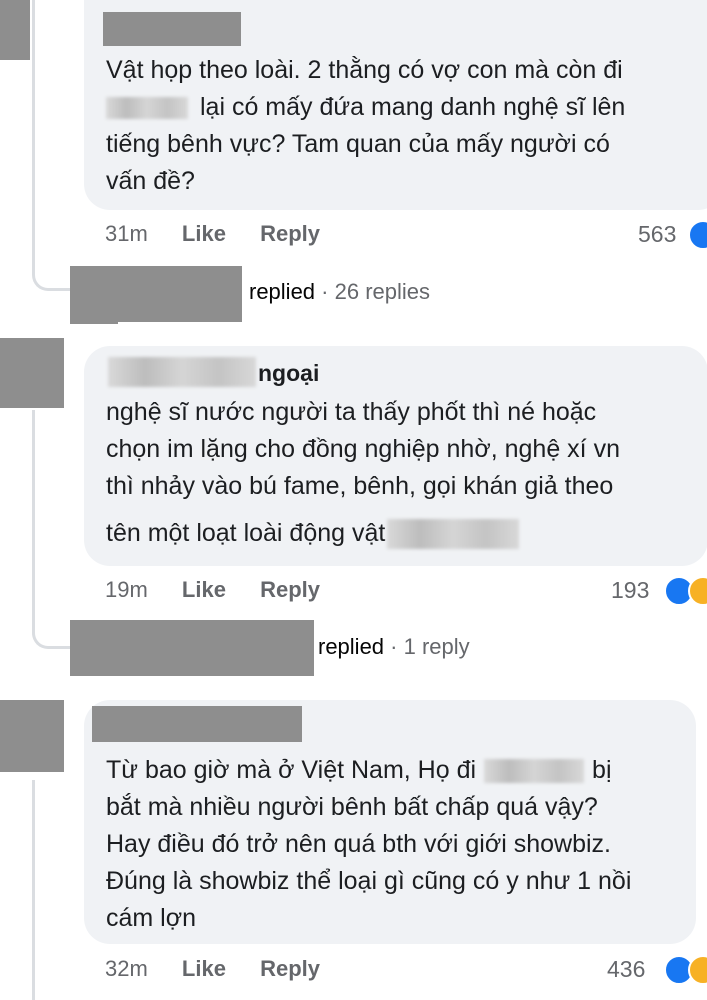  I want to click on reply-avatar, so click(94, 295).